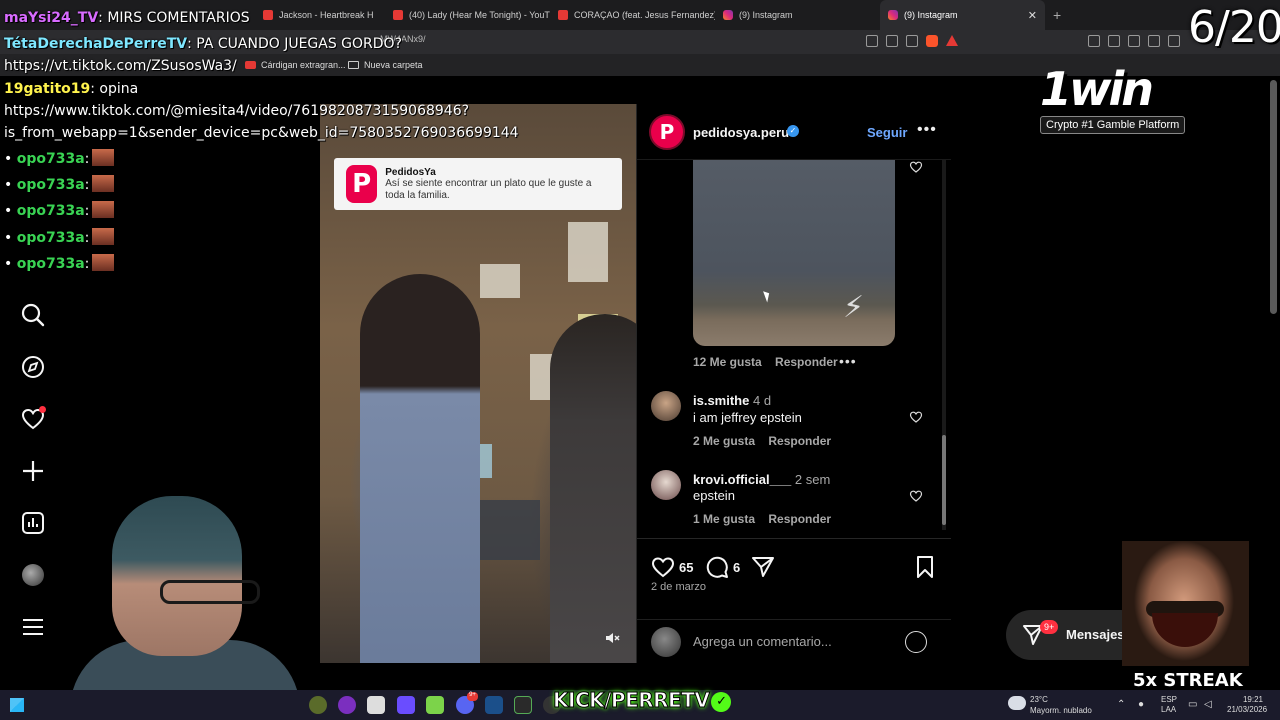 The height and width of the screenshot is (720, 1280). What do you see at coordinates (916, 642) in the screenshot?
I see `emoji-icon` at bounding box center [916, 642].